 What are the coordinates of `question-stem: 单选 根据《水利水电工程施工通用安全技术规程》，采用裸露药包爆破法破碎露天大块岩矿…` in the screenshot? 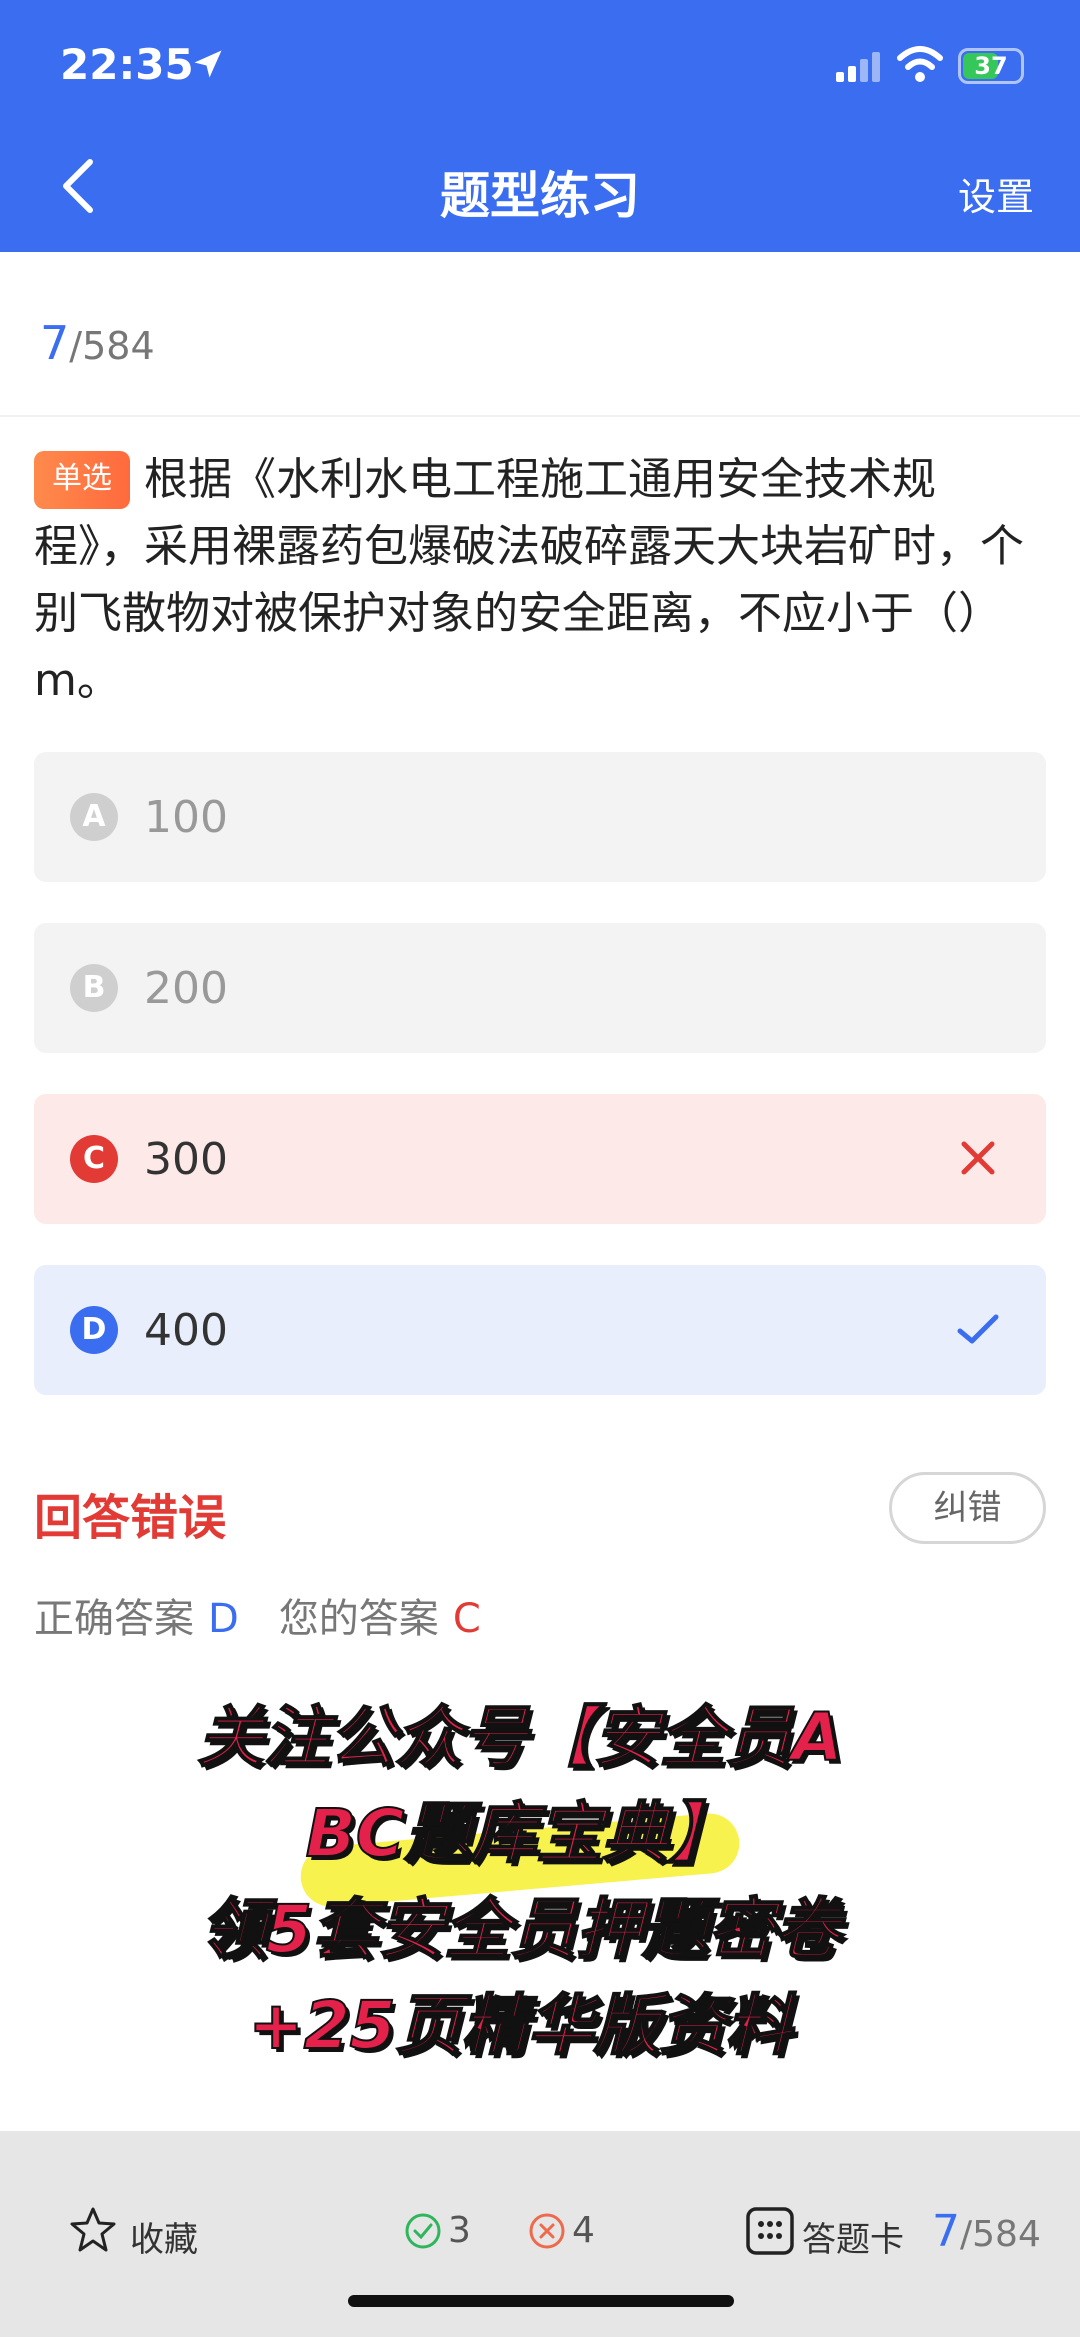 It's located at (539, 580).